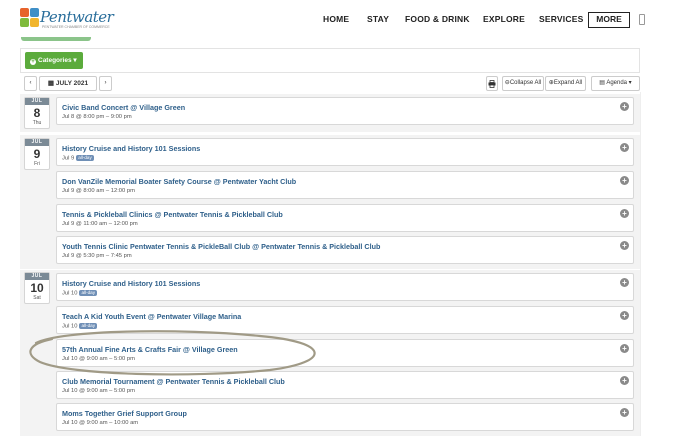  Describe the element at coordinates (378, 19) in the screenshot. I see `nav-stay: STAY` at that location.